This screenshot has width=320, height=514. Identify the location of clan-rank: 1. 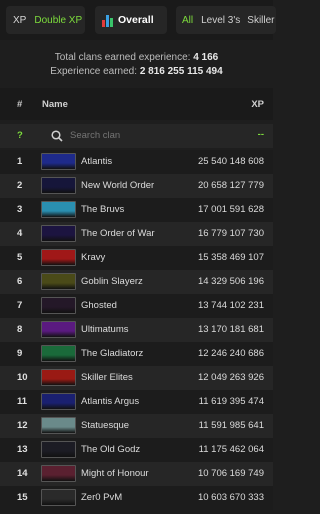
(20, 161).